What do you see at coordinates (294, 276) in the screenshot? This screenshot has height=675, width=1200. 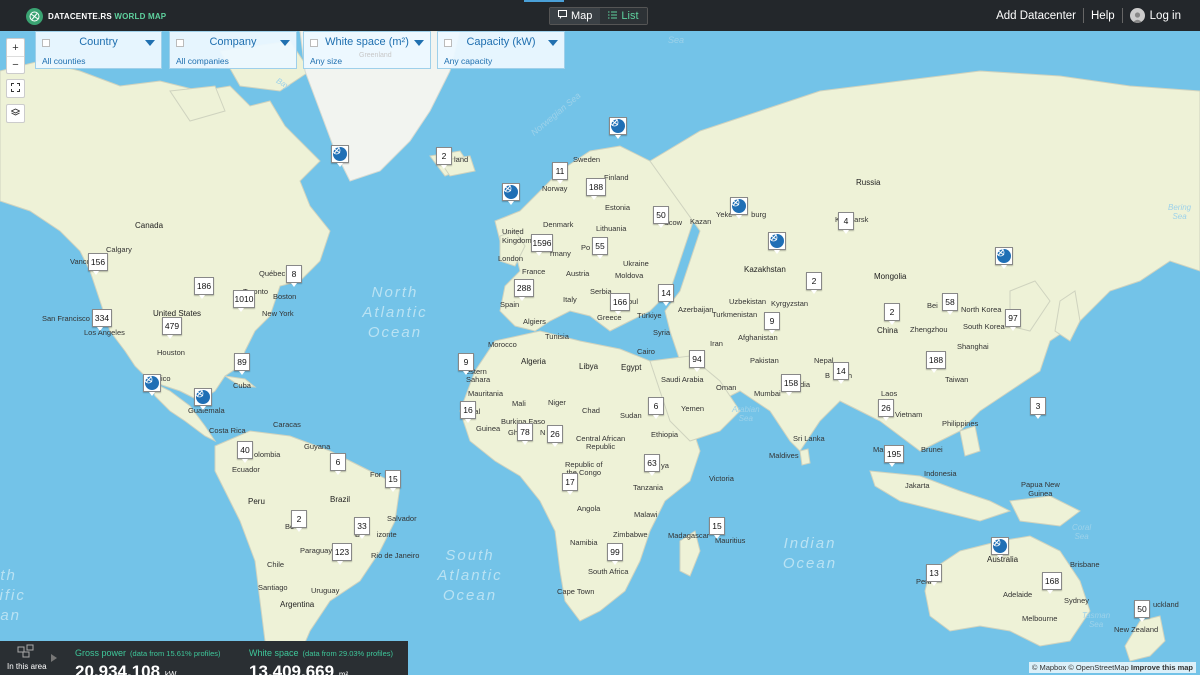 I see `cluster-marker-quebec: 8` at bounding box center [294, 276].